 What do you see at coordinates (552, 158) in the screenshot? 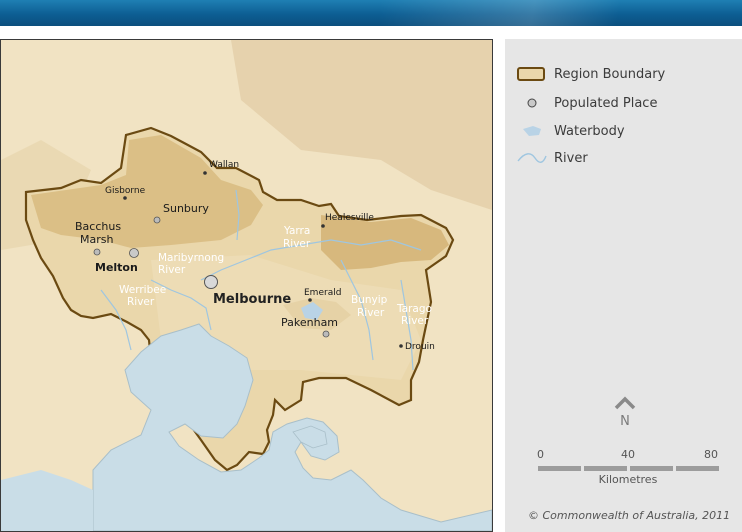
I see `legend-item-river: River` at bounding box center [552, 158].